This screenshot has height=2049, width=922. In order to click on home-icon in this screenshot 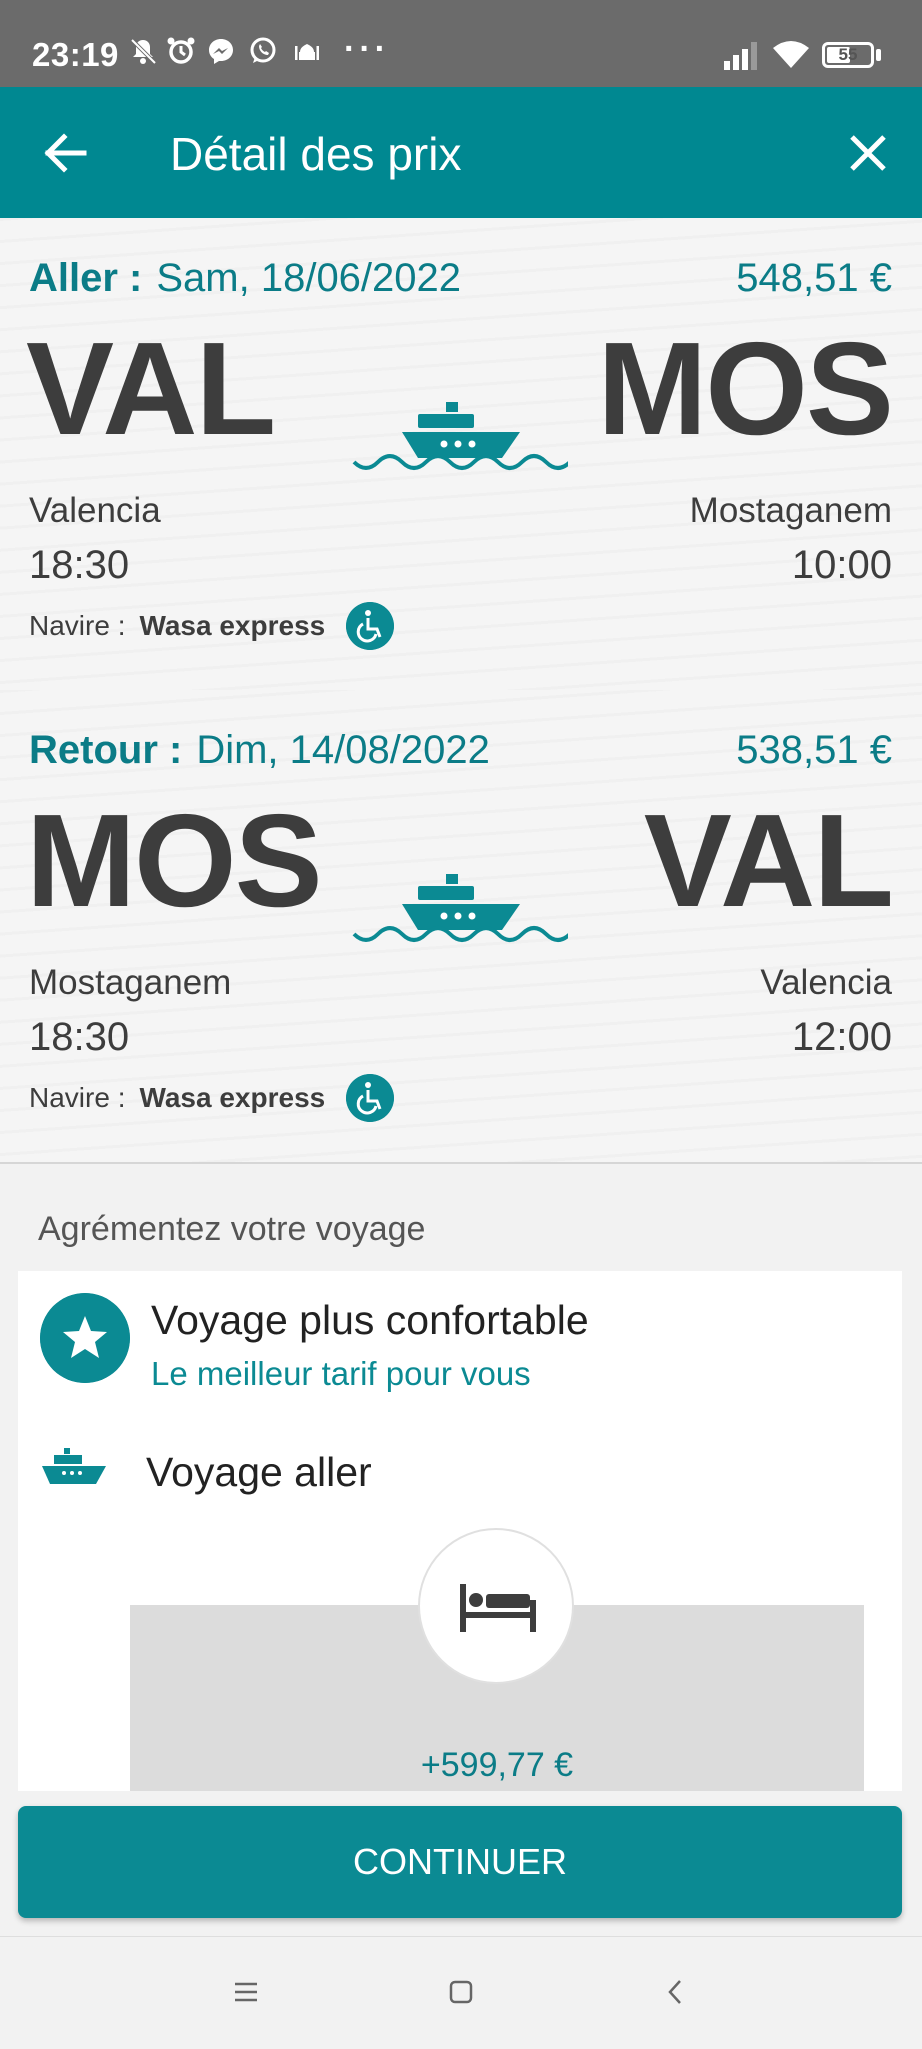, I will do `click(461, 1992)`.